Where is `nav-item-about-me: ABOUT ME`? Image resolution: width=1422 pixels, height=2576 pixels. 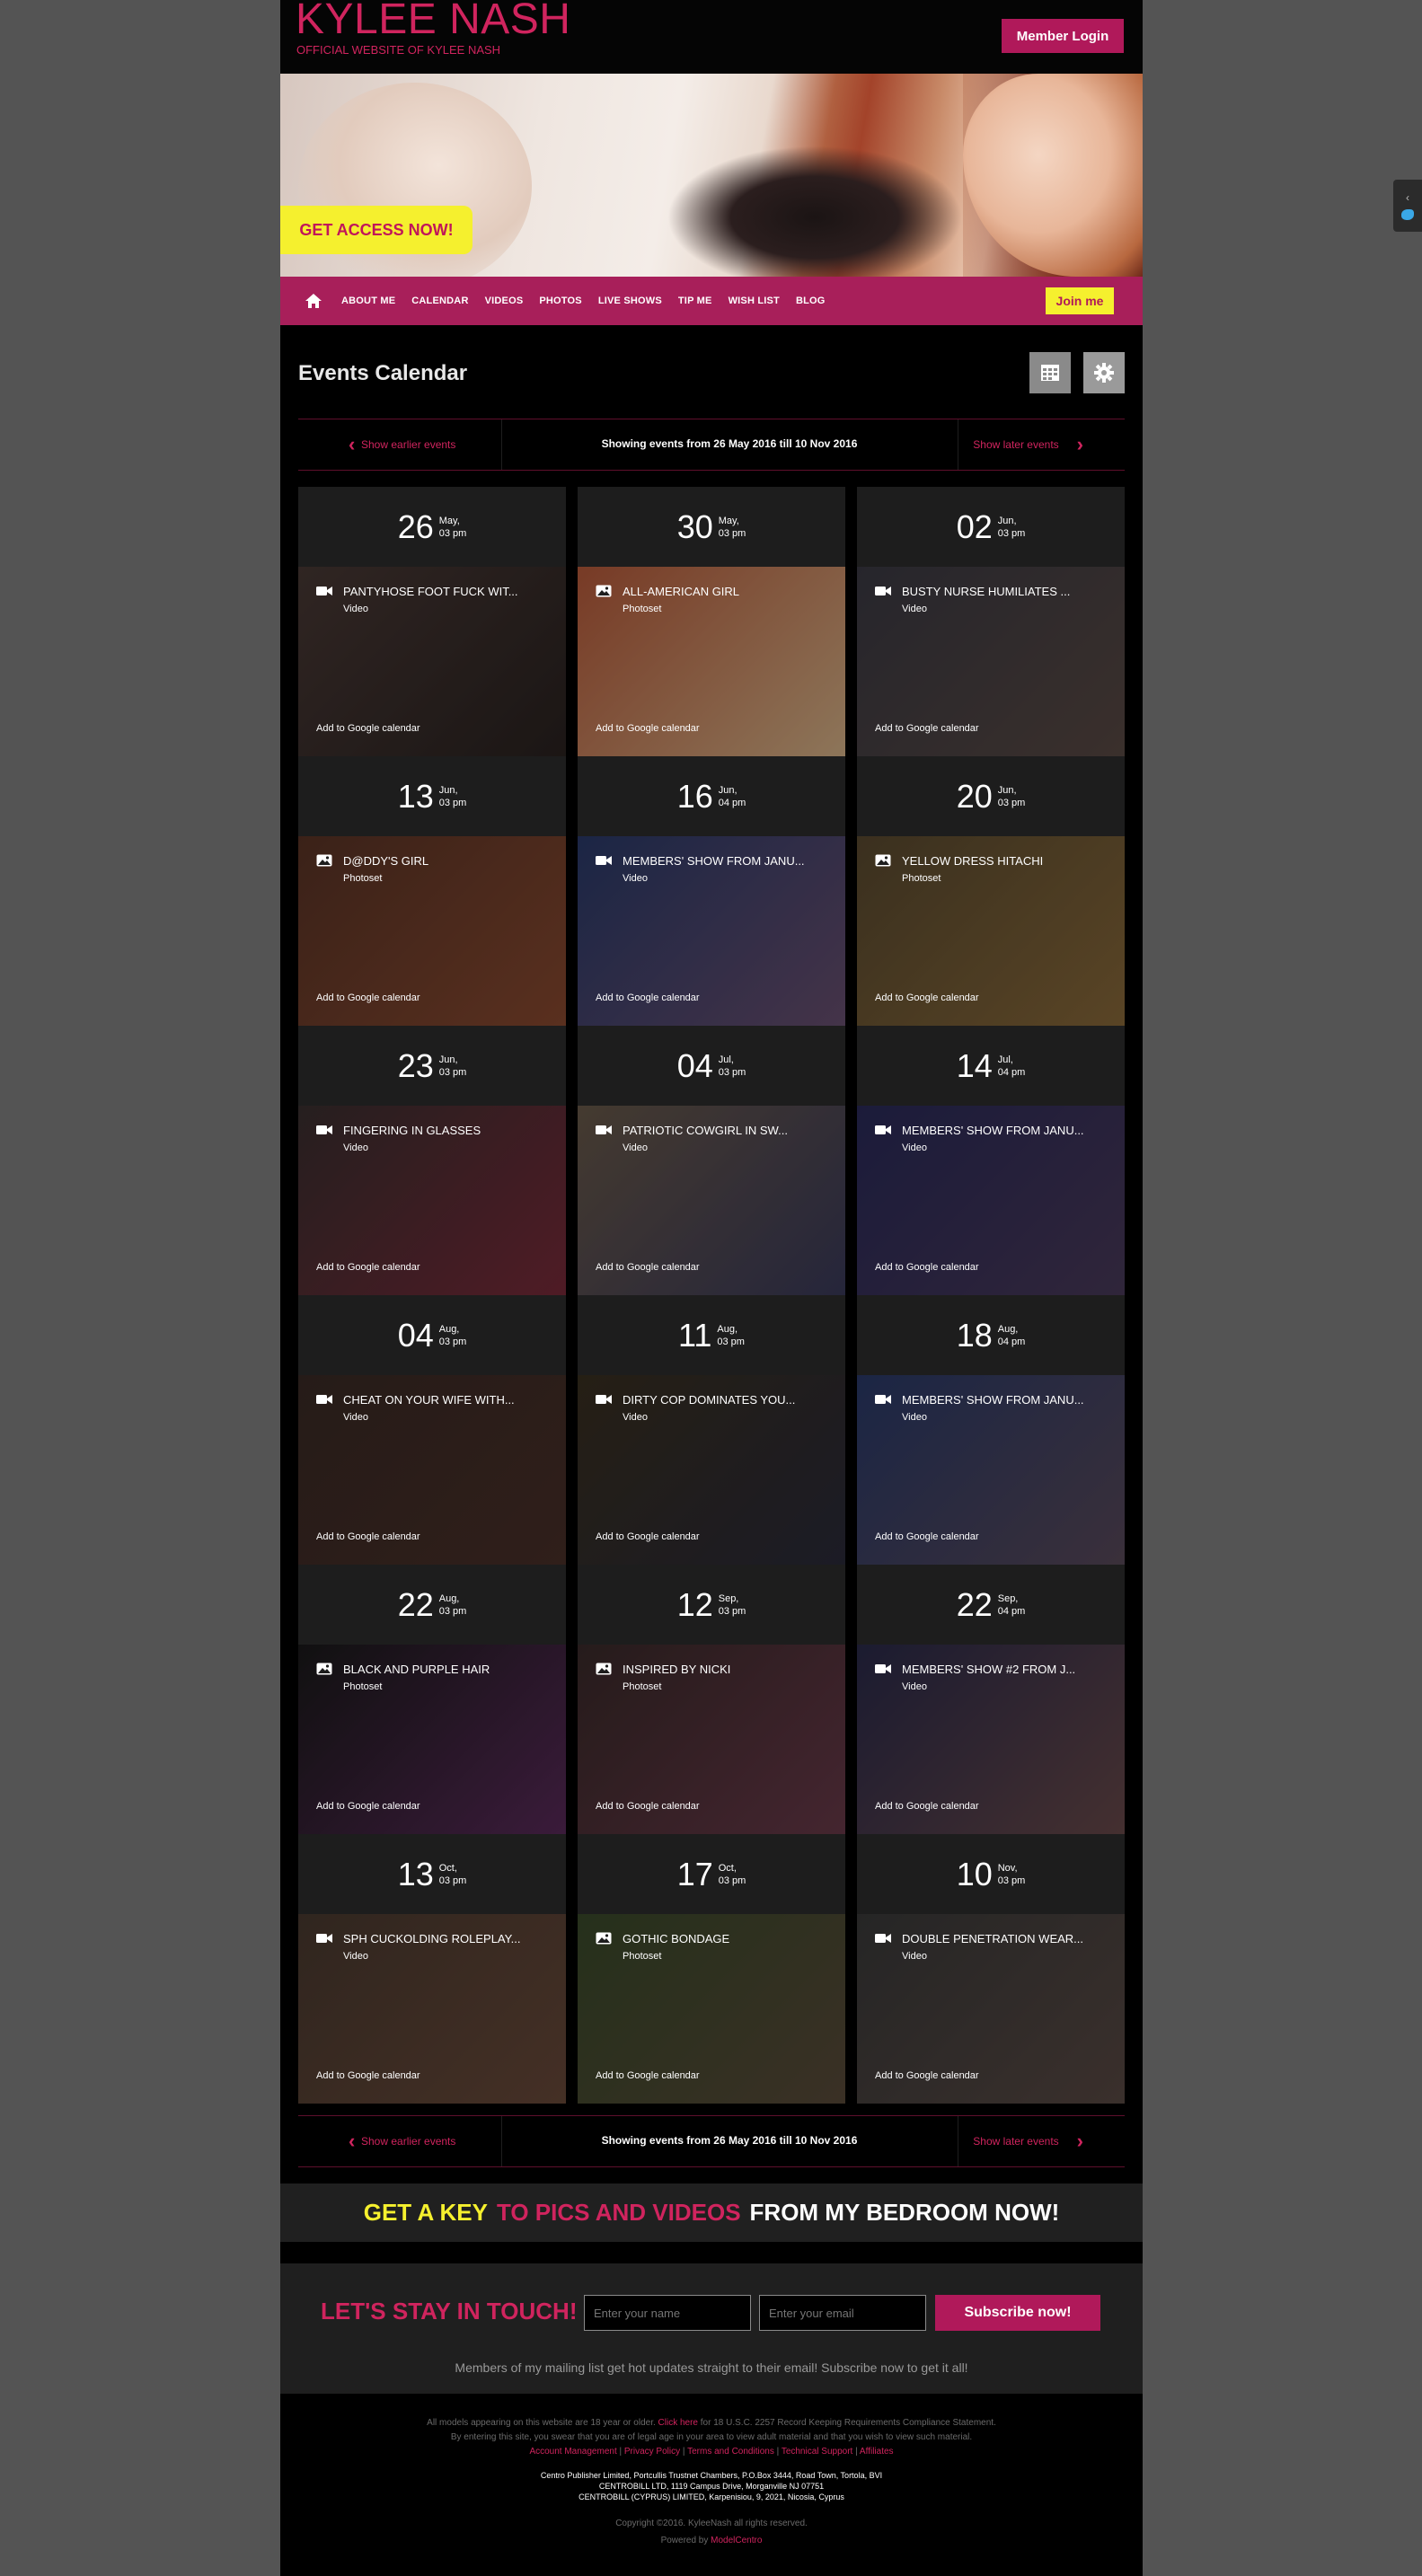 nav-item-about-me: ABOUT ME is located at coordinates (368, 301).